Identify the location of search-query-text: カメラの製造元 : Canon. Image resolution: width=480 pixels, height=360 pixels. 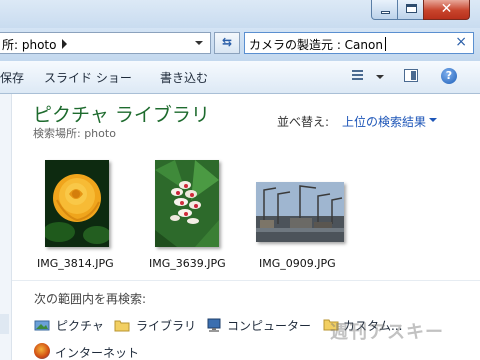
(316, 45).